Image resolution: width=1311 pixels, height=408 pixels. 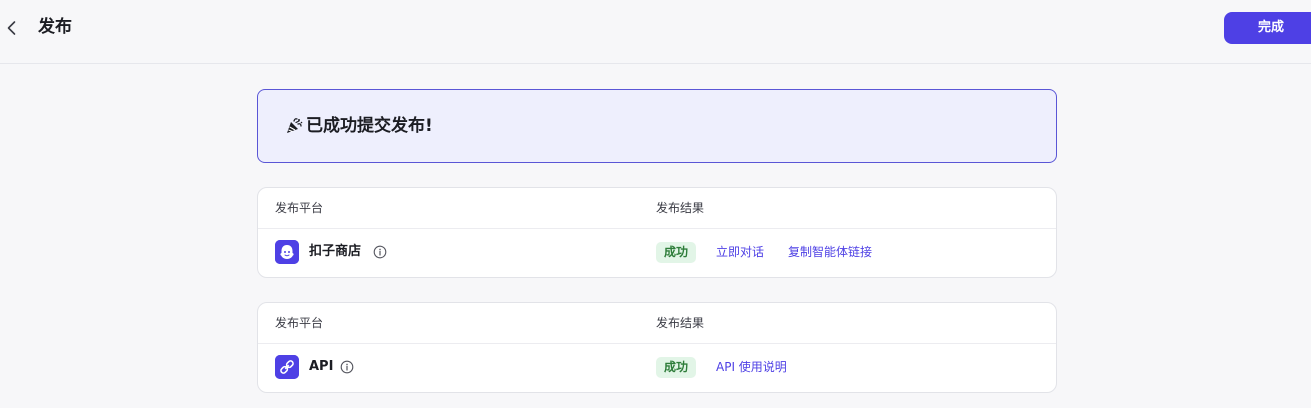 What do you see at coordinates (740, 252) in the screenshot?
I see `start-chat-link: 立即对话` at bounding box center [740, 252].